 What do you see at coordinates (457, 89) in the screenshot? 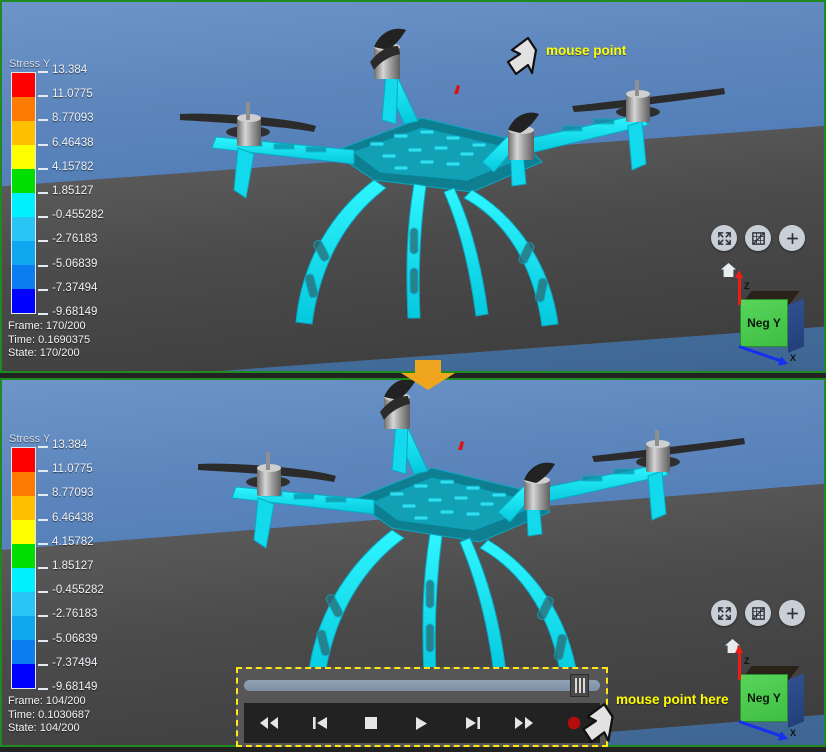
I see `stress-marker` at bounding box center [457, 89].